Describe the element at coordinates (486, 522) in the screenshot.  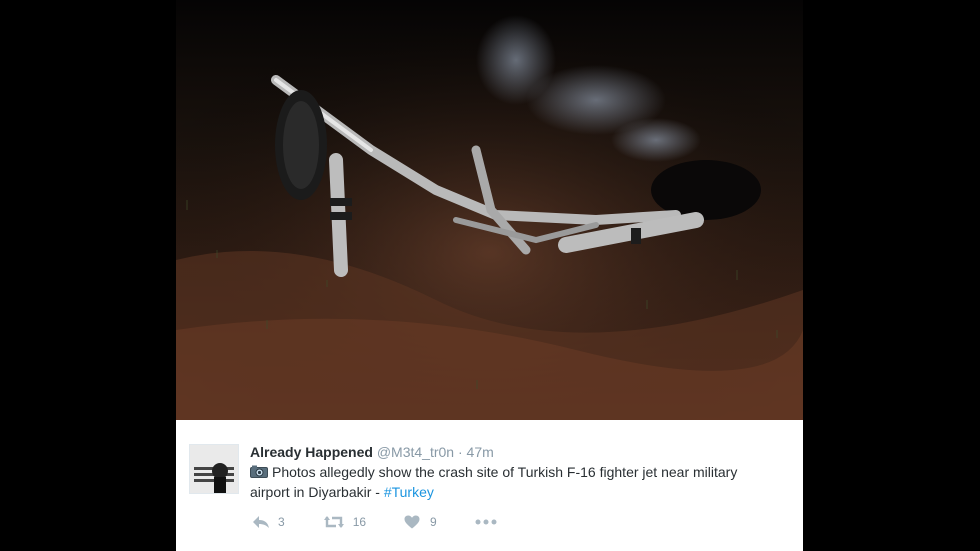
I see `more-dots-icon` at that location.